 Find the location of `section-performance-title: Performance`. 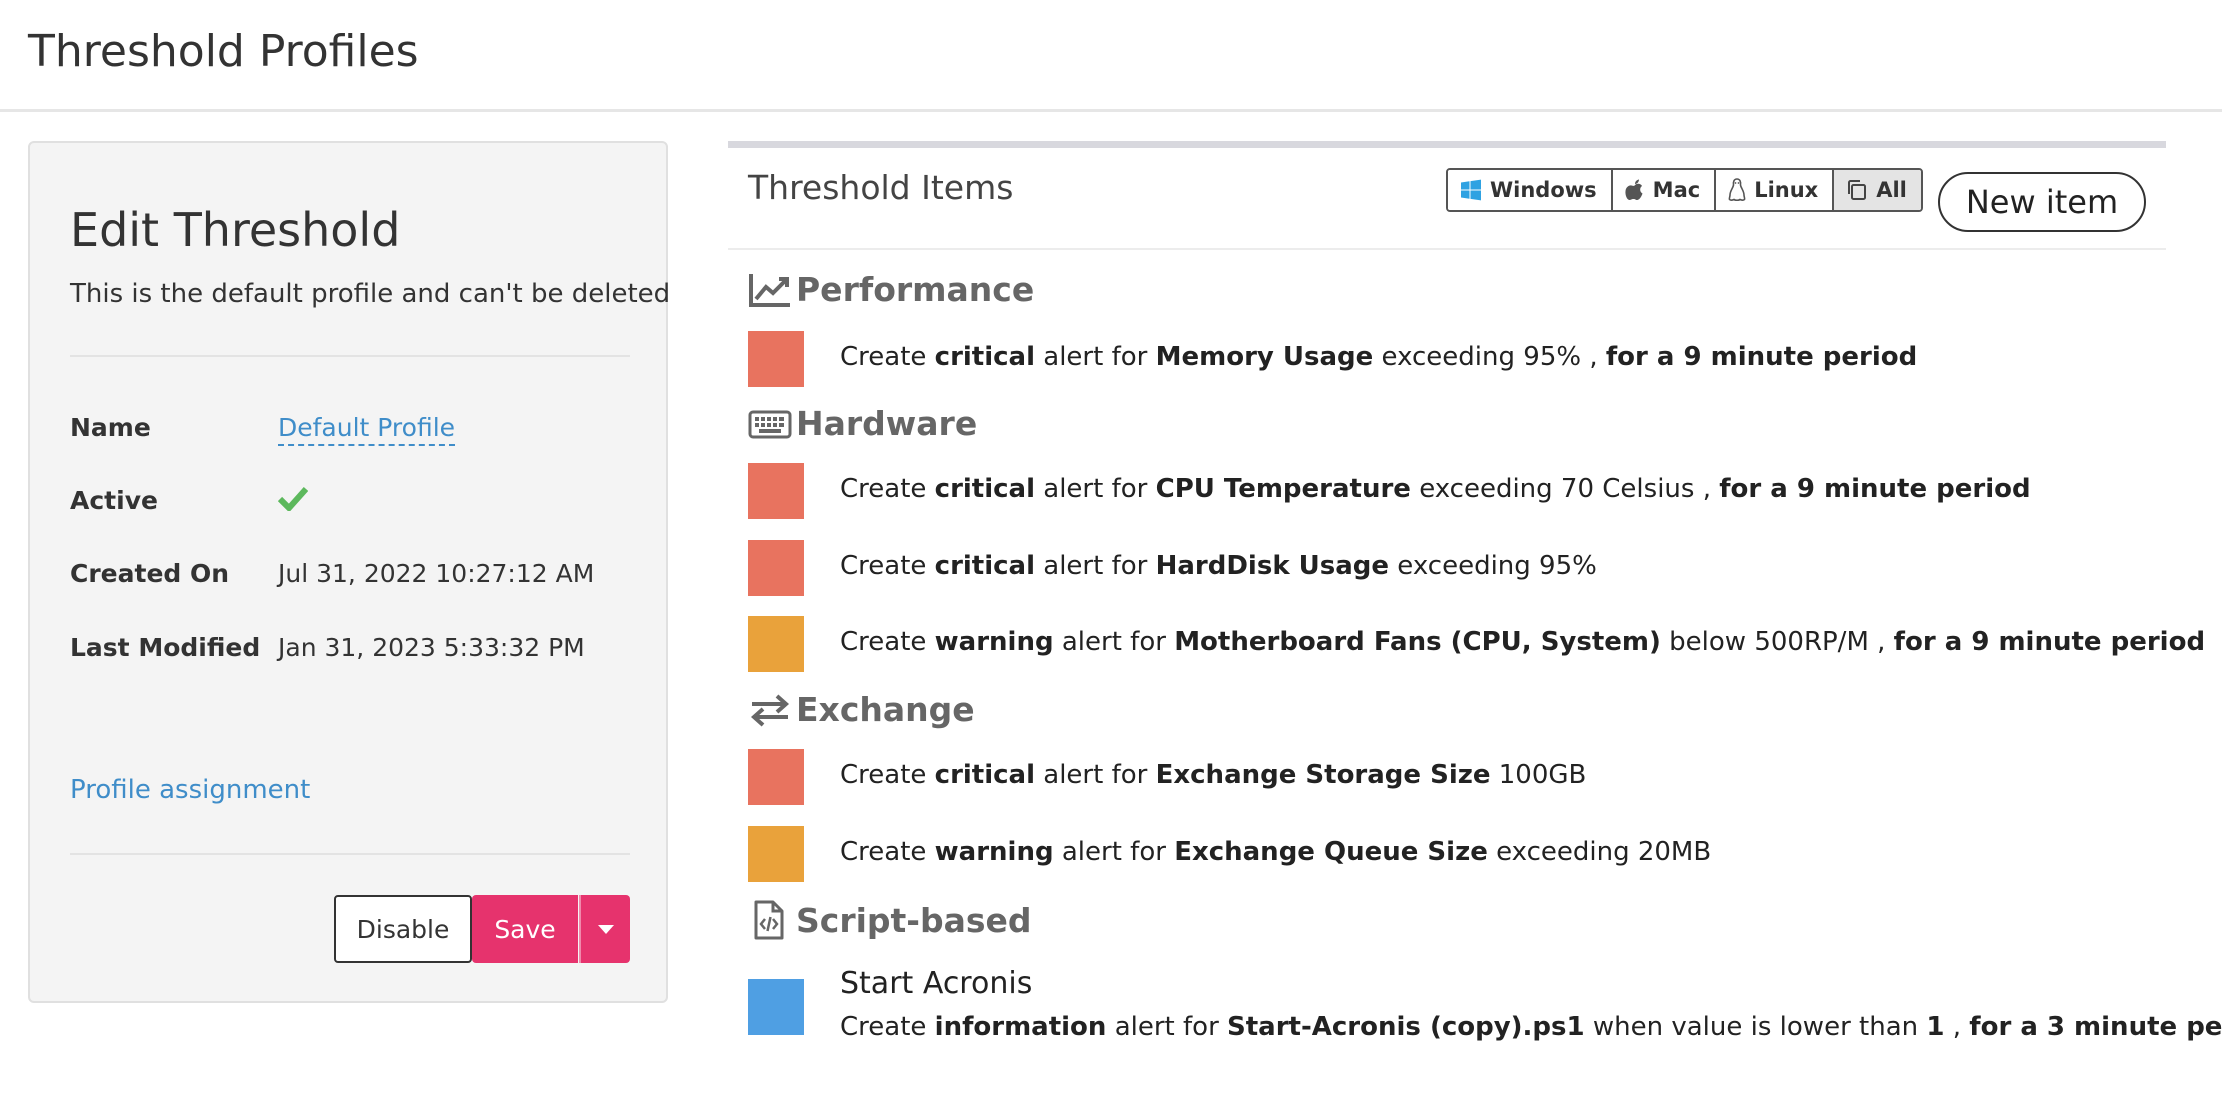

section-performance-title: Performance is located at coordinates (915, 289).